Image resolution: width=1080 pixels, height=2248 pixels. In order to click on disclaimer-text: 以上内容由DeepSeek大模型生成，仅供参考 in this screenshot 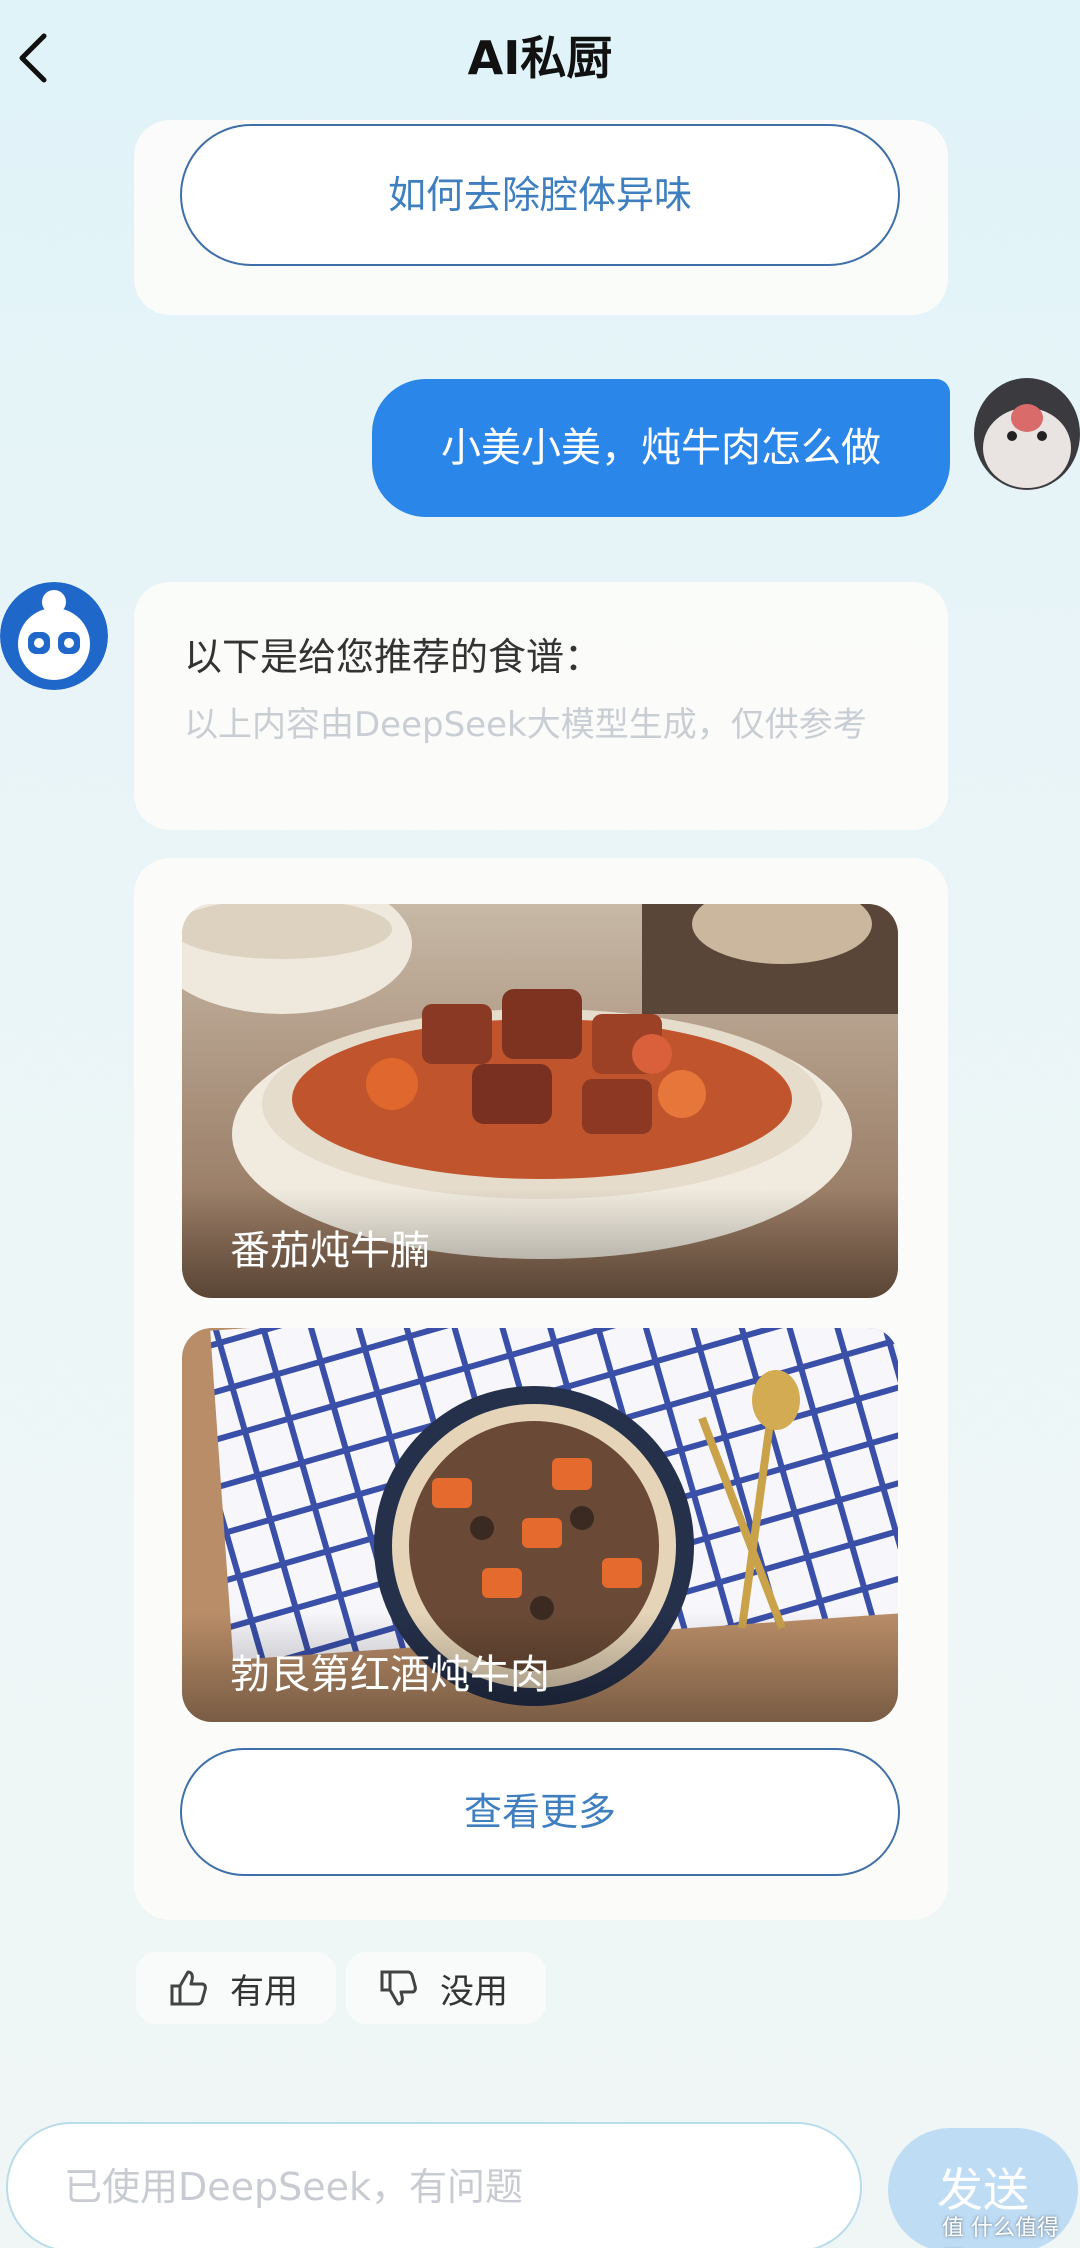, I will do `click(525, 725)`.